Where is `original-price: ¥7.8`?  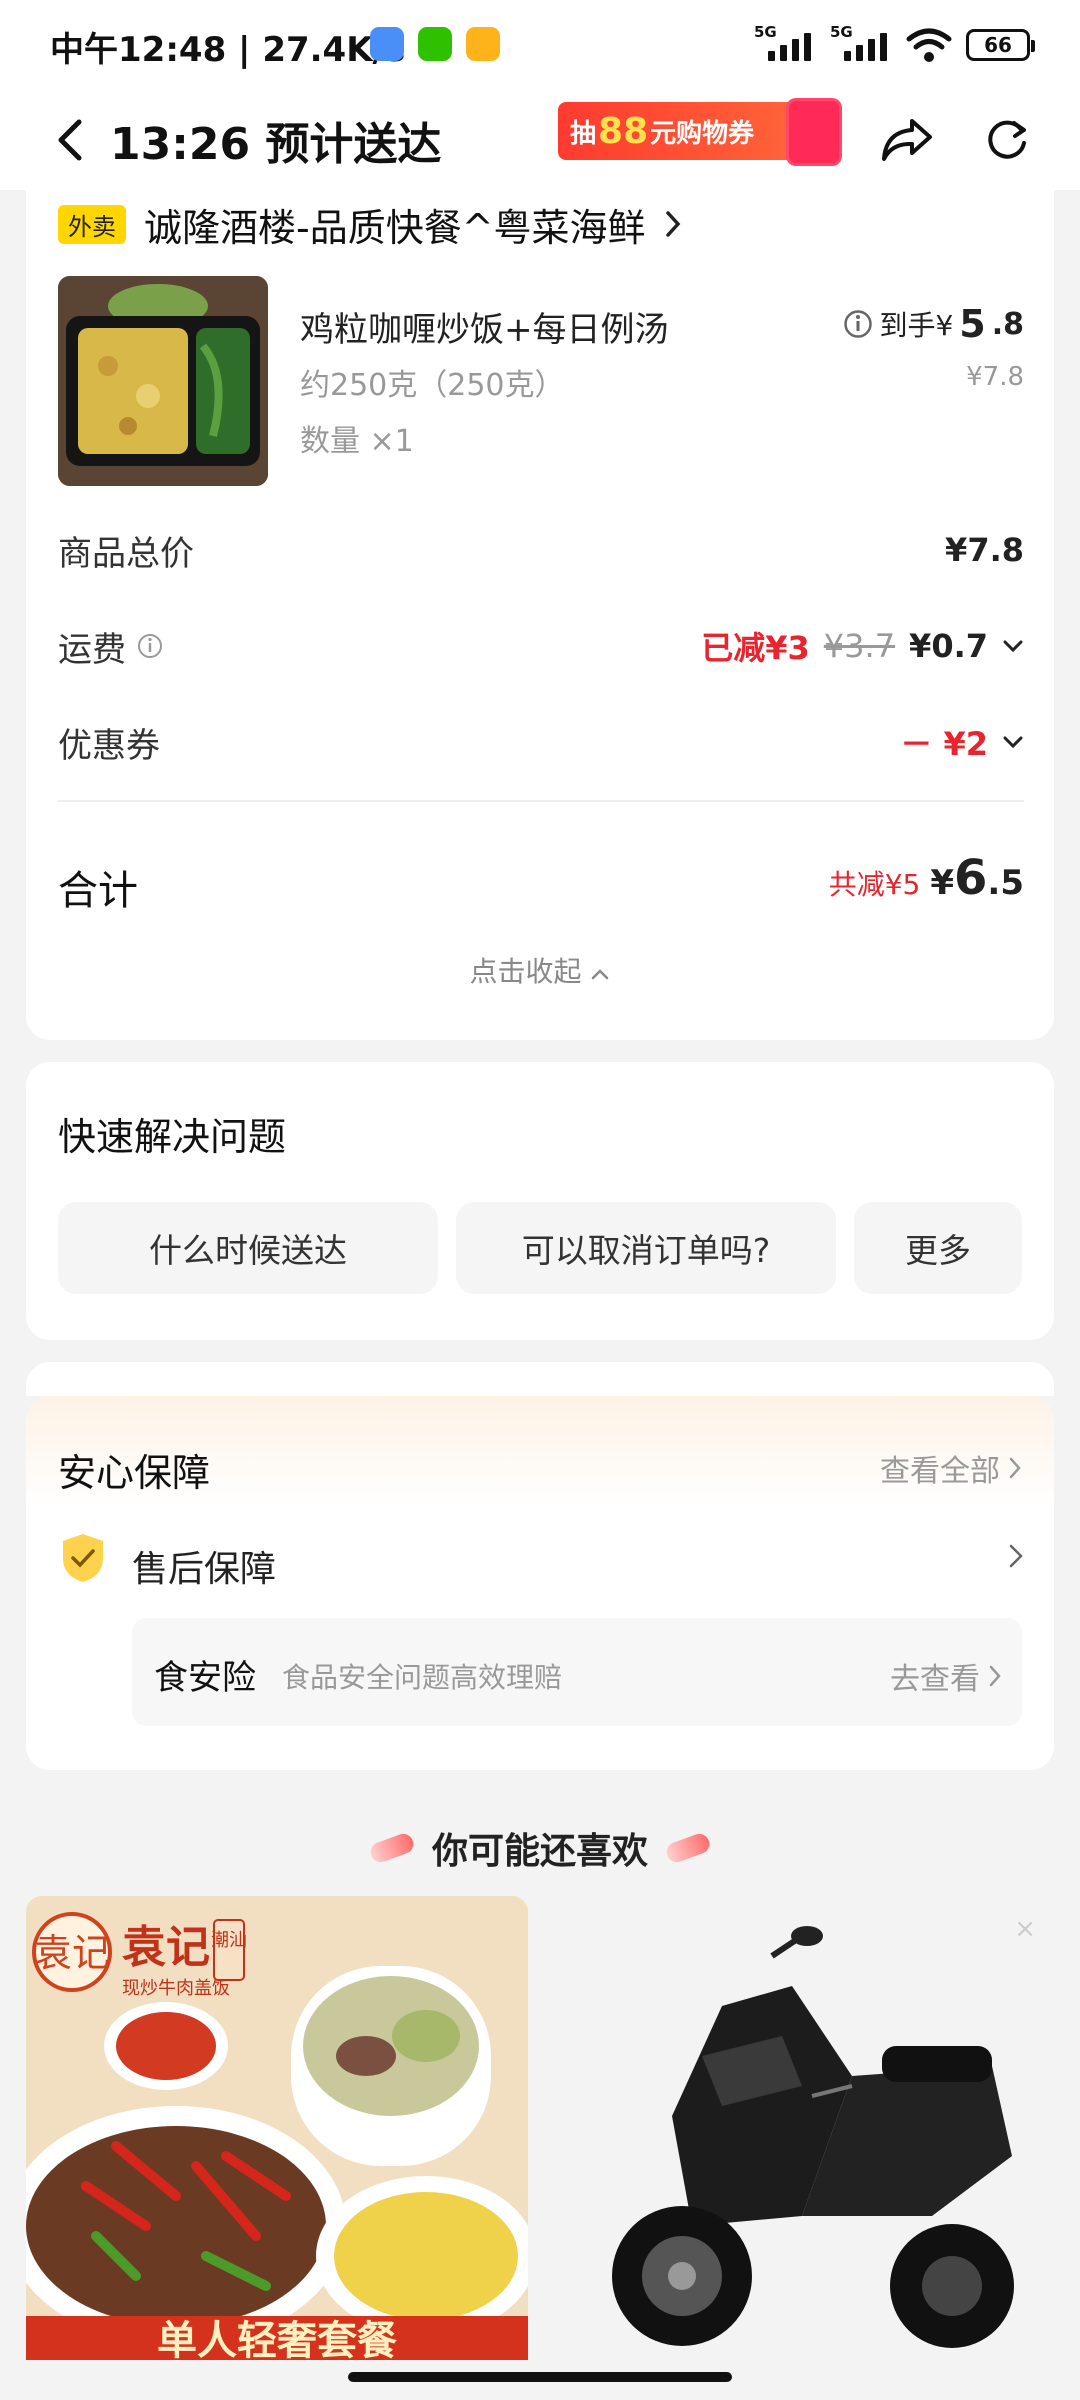 original-price: ¥7.8 is located at coordinates (995, 377).